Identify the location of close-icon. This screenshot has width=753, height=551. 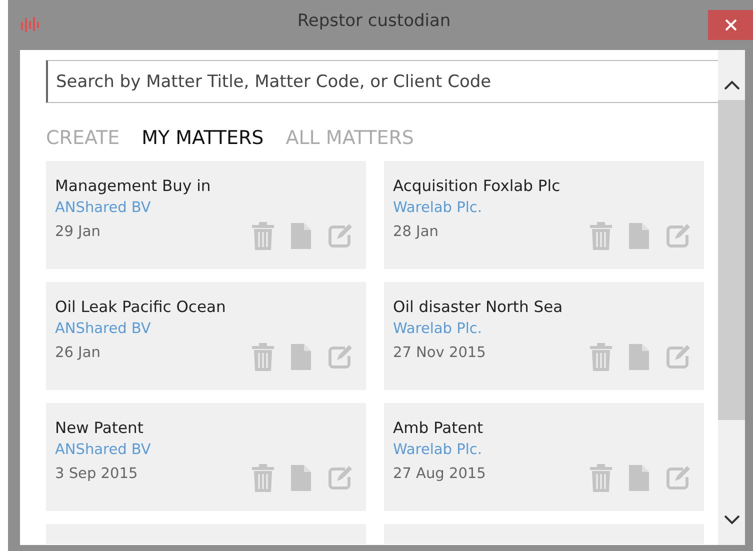
(730, 25).